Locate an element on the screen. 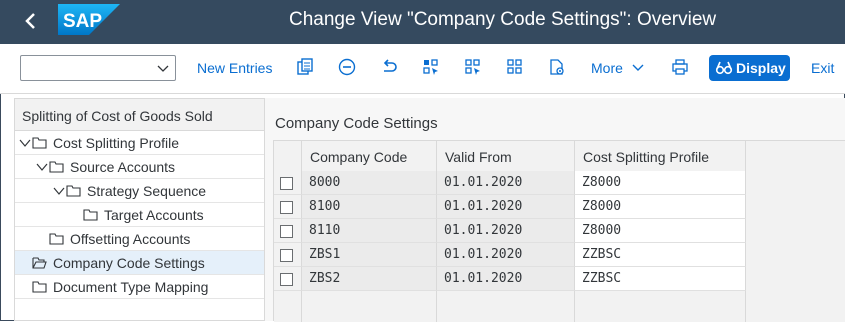  cell-company-code: 8110 is located at coordinates (369, 231).